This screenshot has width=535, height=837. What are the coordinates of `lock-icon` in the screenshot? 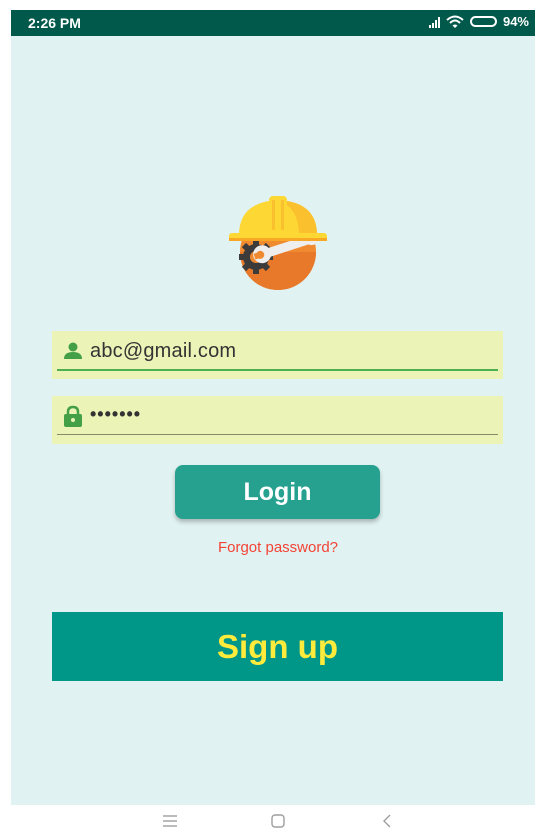 It's located at (73, 416).